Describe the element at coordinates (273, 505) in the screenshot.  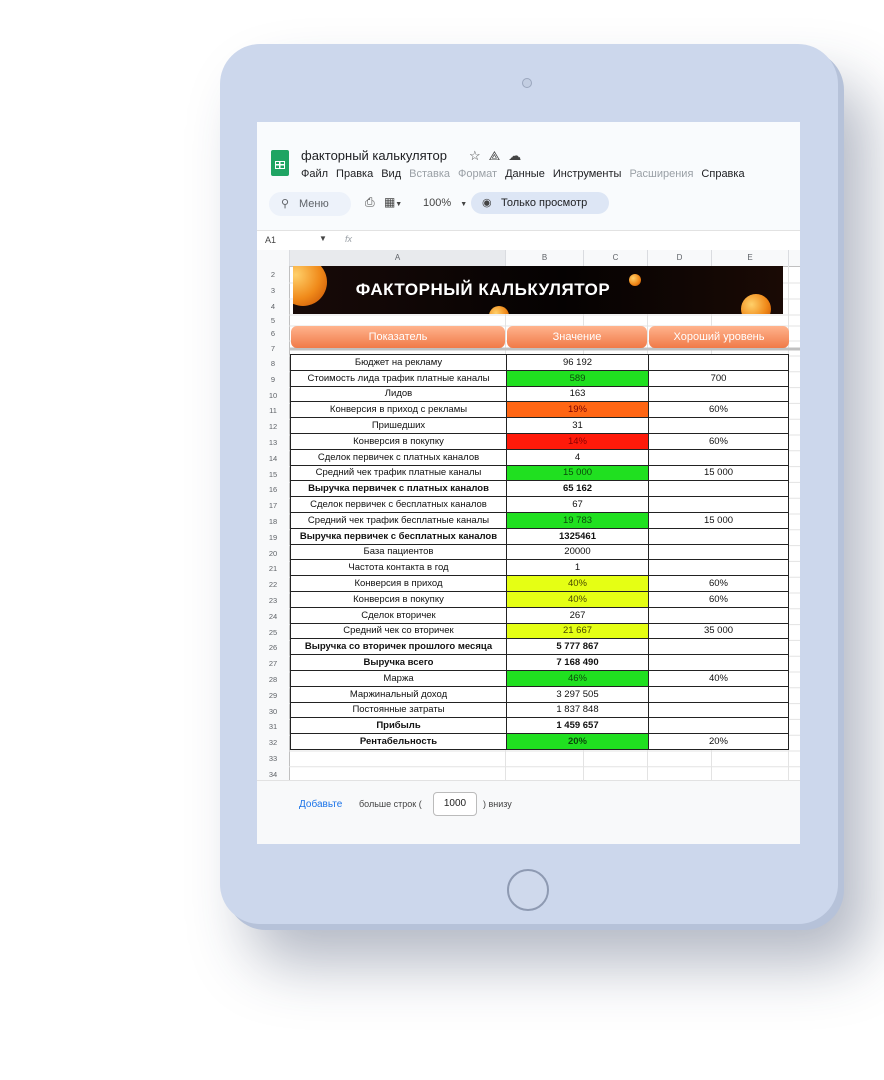
I see `row-number: 17` at that location.